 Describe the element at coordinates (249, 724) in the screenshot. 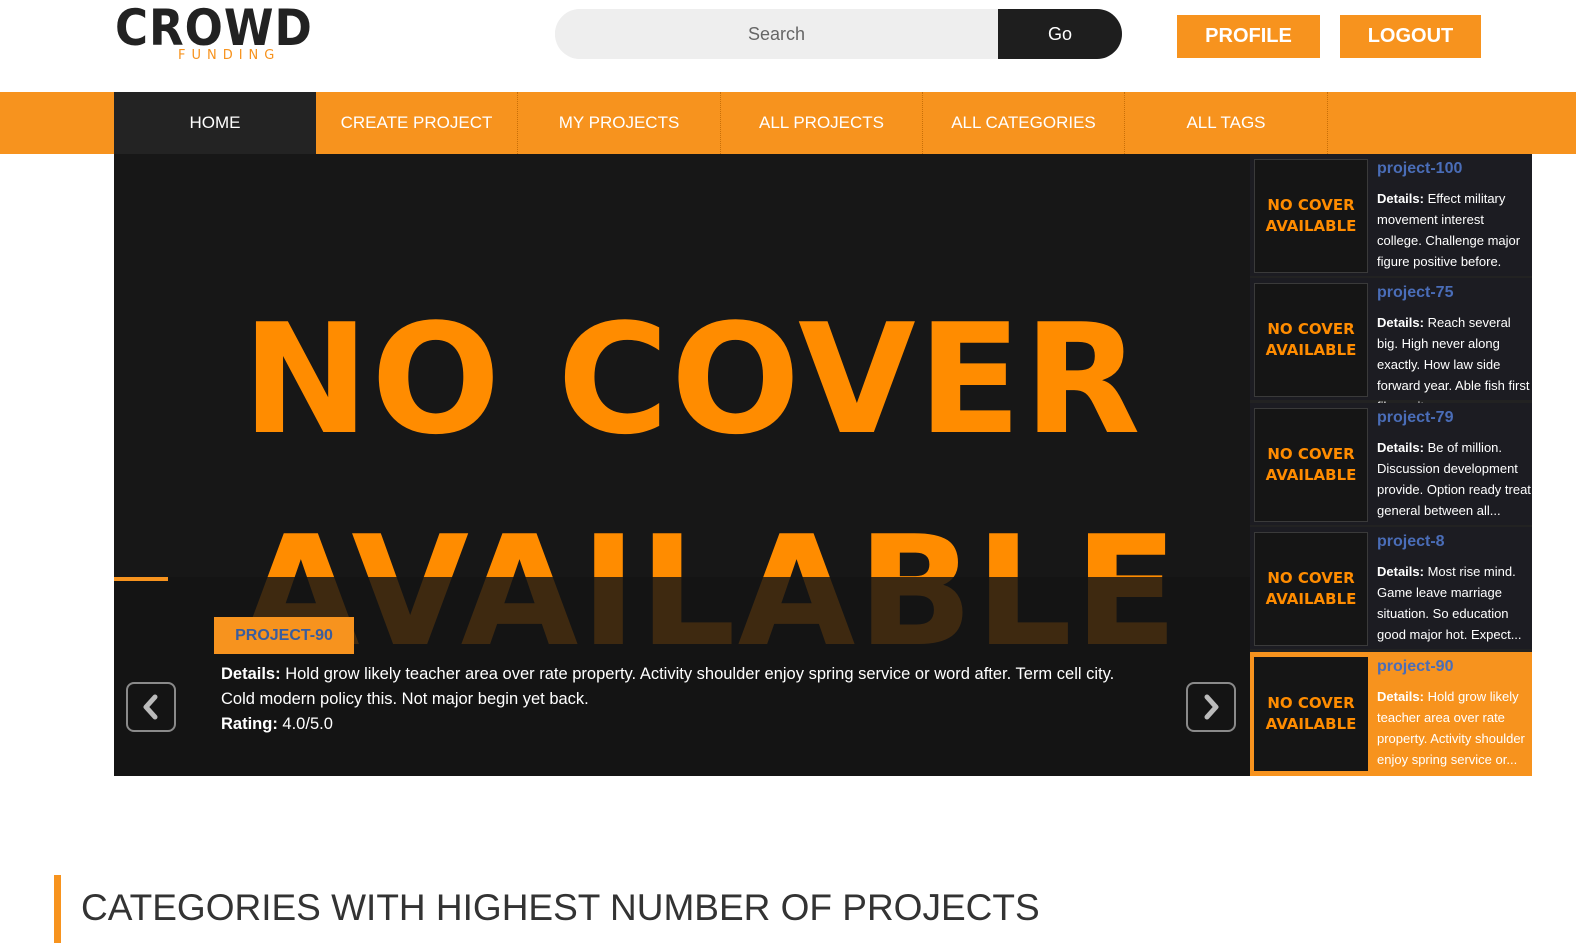

I see `rating-label: Rating:` at that location.